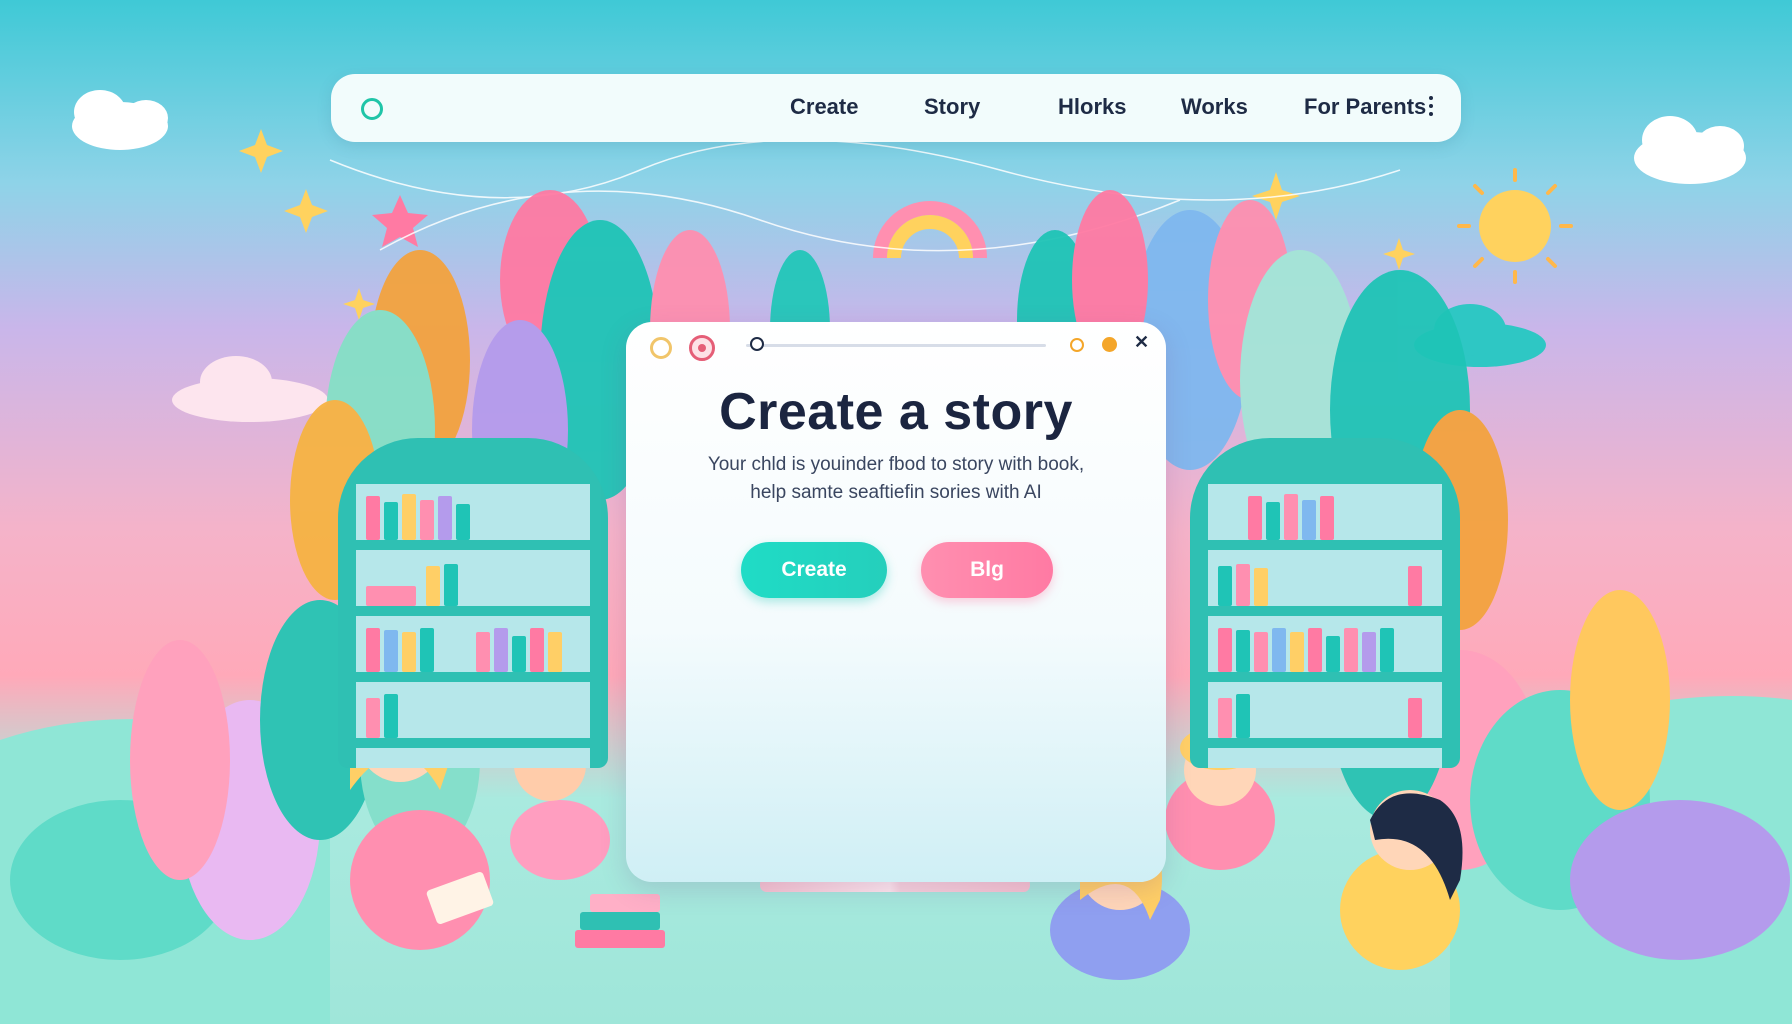 This screenshot has width=1792, height=1024. What do you see at coordinates (620, 921) in the screenshot?
I see `book-stack-decor` at bounding box center [620, 921].